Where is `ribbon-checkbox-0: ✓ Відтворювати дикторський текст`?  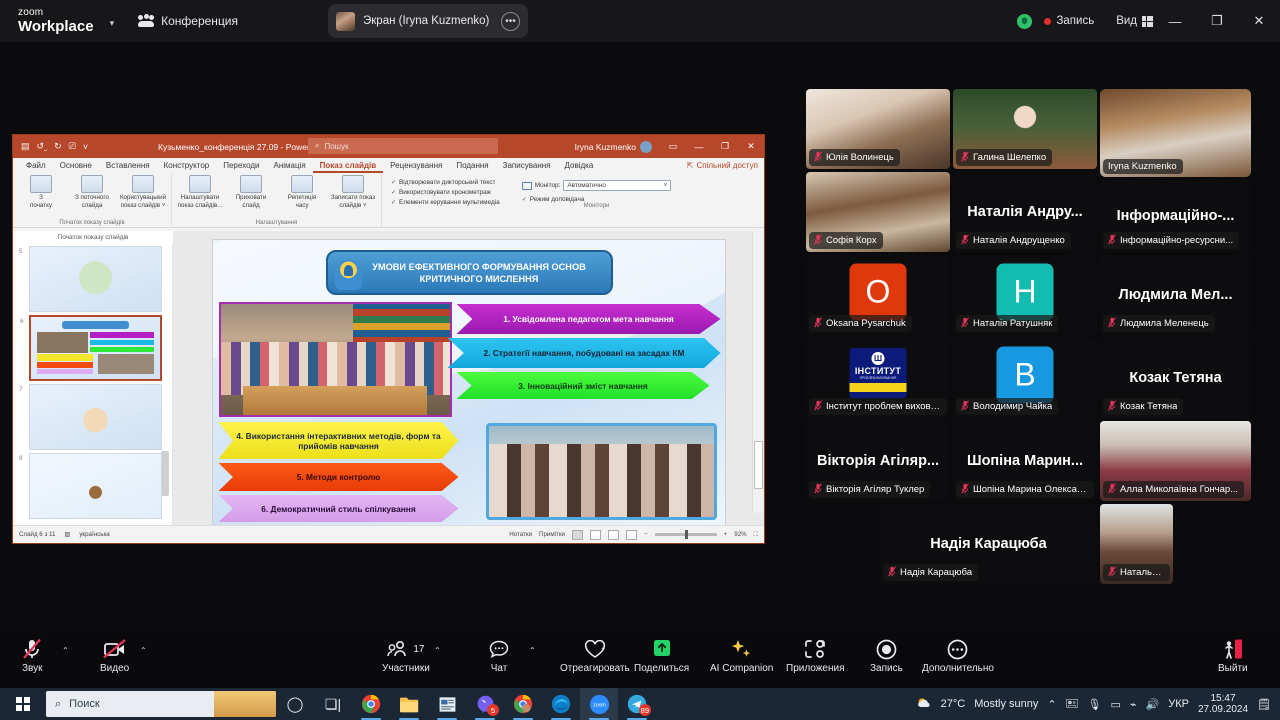
ribbon-checkbox-0: ✓ Відтворювати дикторський текст is located at coordinates (445, 182).